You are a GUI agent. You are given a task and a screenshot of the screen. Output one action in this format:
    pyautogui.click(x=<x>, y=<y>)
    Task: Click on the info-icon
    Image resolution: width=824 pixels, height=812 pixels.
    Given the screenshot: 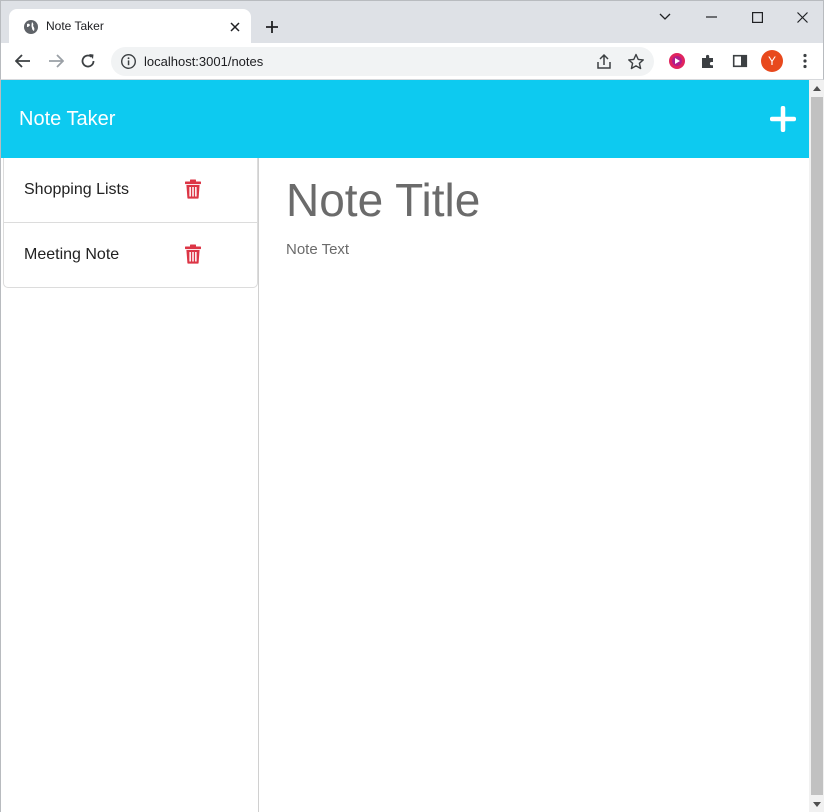 What is the action you would take?
    pyautogui.click(x=128, y=61)
    